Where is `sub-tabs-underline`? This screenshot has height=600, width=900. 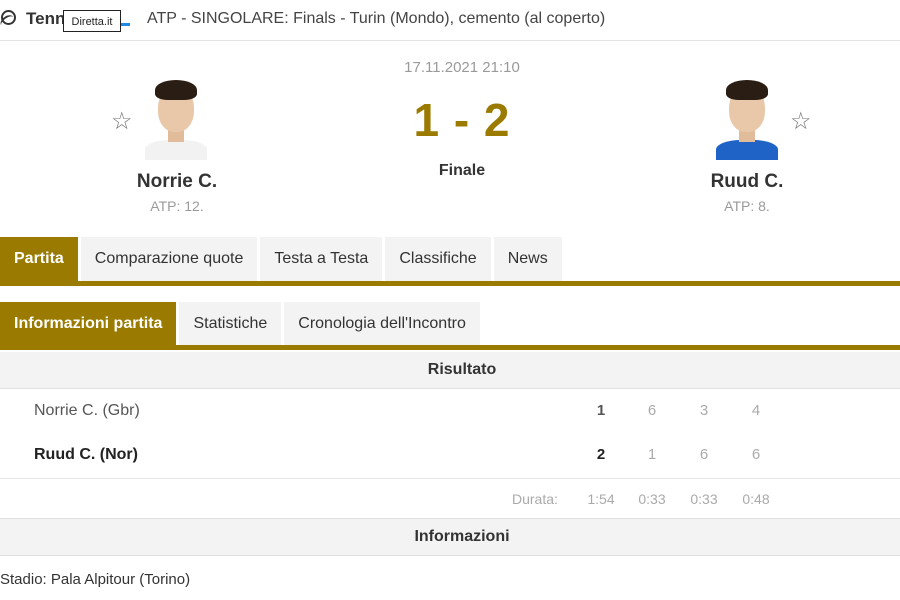 sub-tabs-underline is located at coordinates (450, 347).